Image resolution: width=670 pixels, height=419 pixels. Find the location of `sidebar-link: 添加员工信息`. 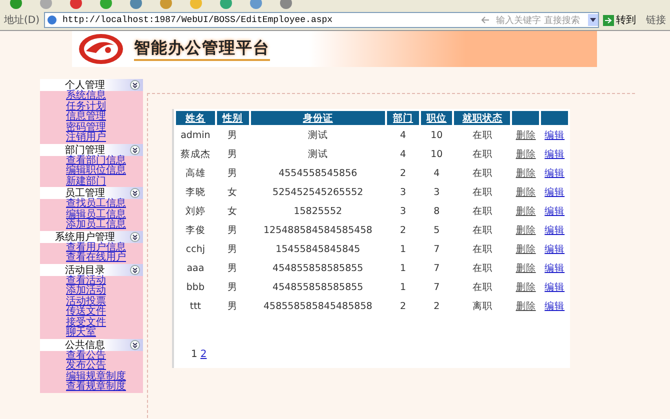

sidebar-link: 添加员工信息 is located at coordinates (104, 225).